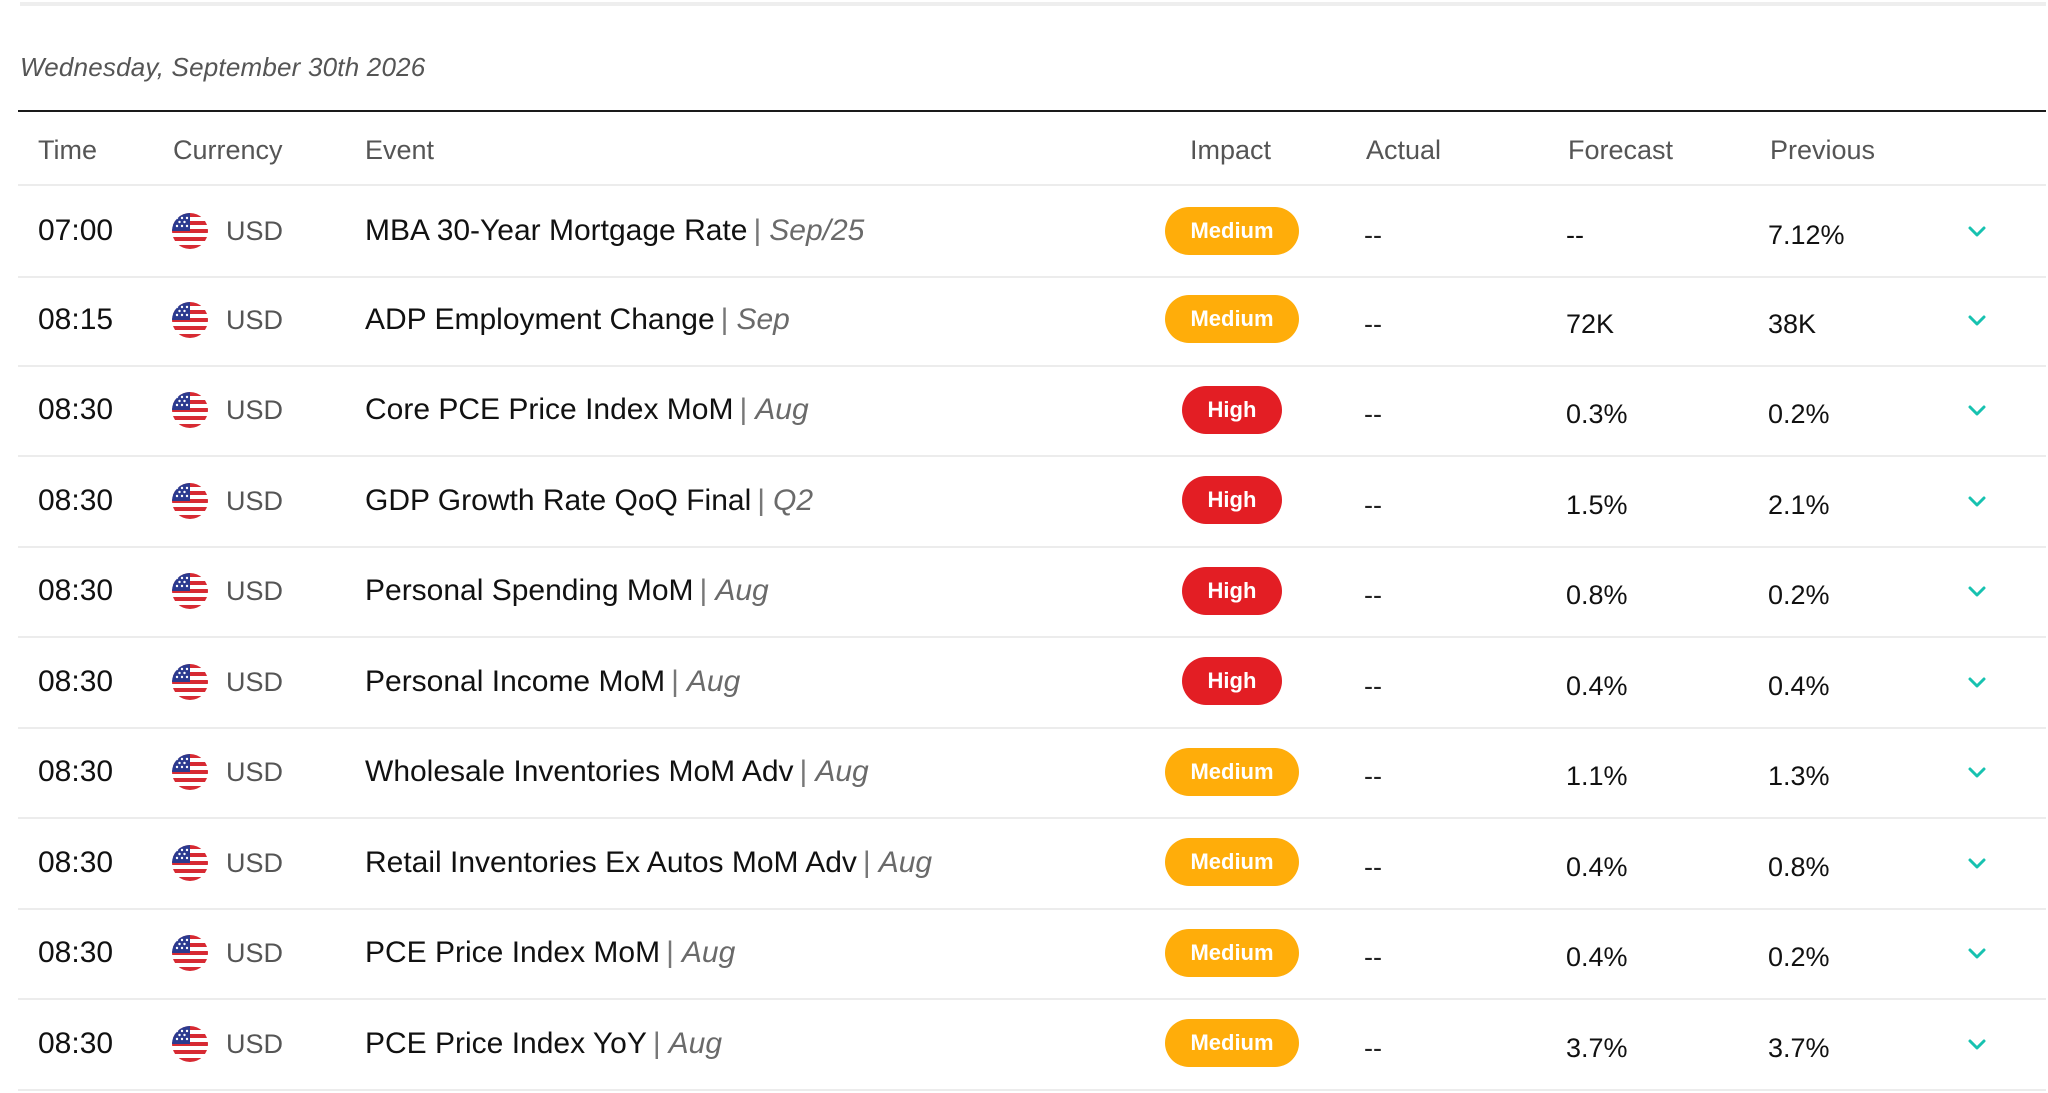  I want to click on forecast-value: 72K, so click(1590, 323).